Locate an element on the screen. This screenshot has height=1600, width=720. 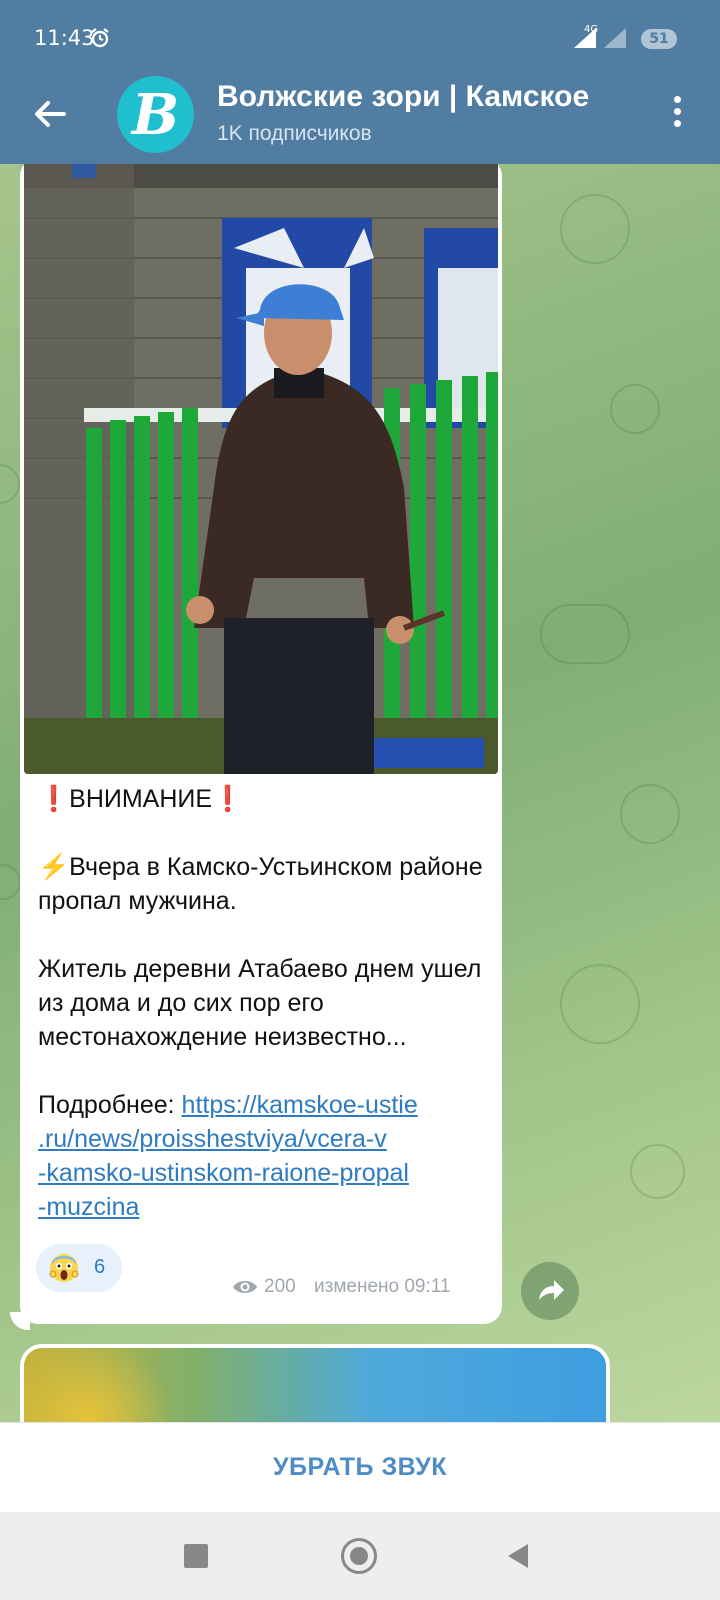
reaction-count: 6 is located at coordinates (100, 1267).